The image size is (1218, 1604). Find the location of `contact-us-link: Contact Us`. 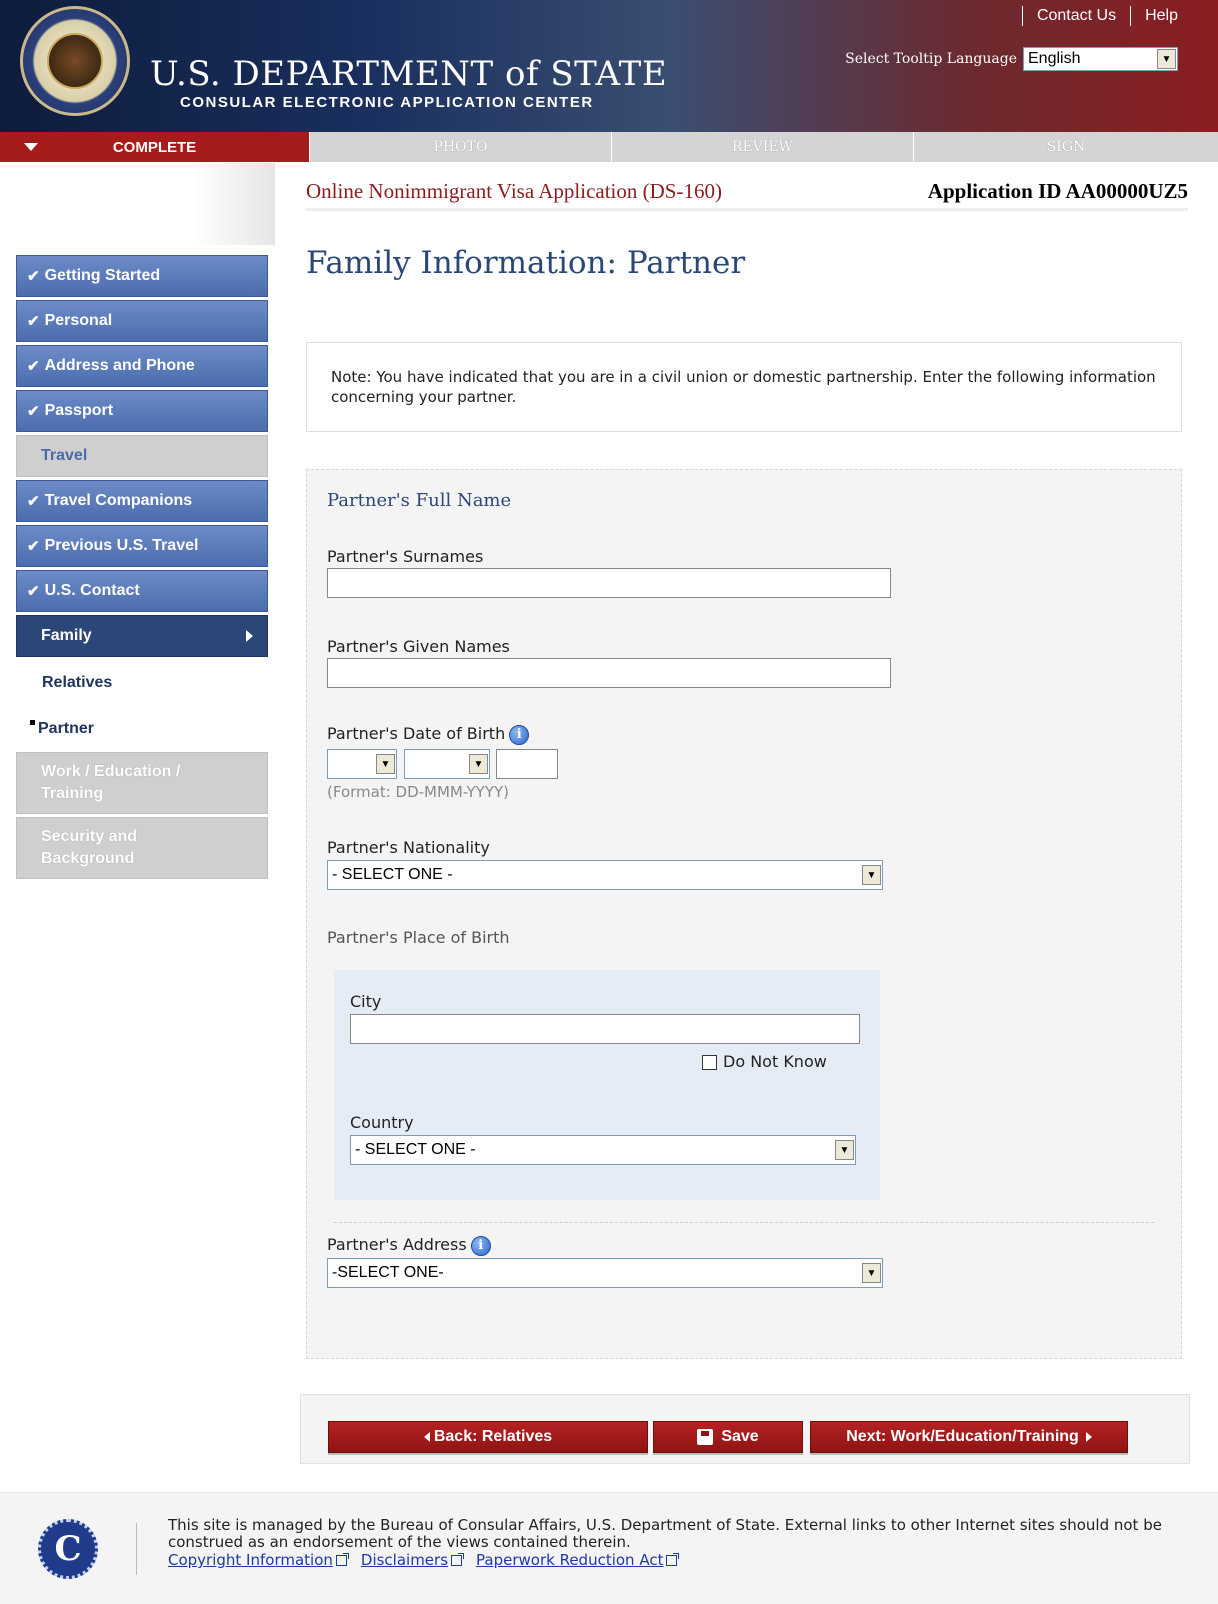

contact-us-link: Contact Us is located at coordinates (1076, 16).